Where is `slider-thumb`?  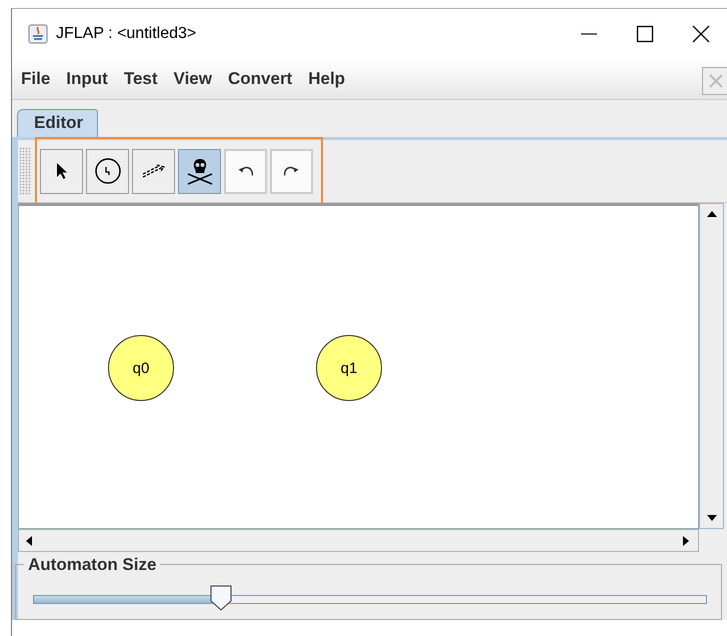 slider-thumb is located at coordinates (221, 598).